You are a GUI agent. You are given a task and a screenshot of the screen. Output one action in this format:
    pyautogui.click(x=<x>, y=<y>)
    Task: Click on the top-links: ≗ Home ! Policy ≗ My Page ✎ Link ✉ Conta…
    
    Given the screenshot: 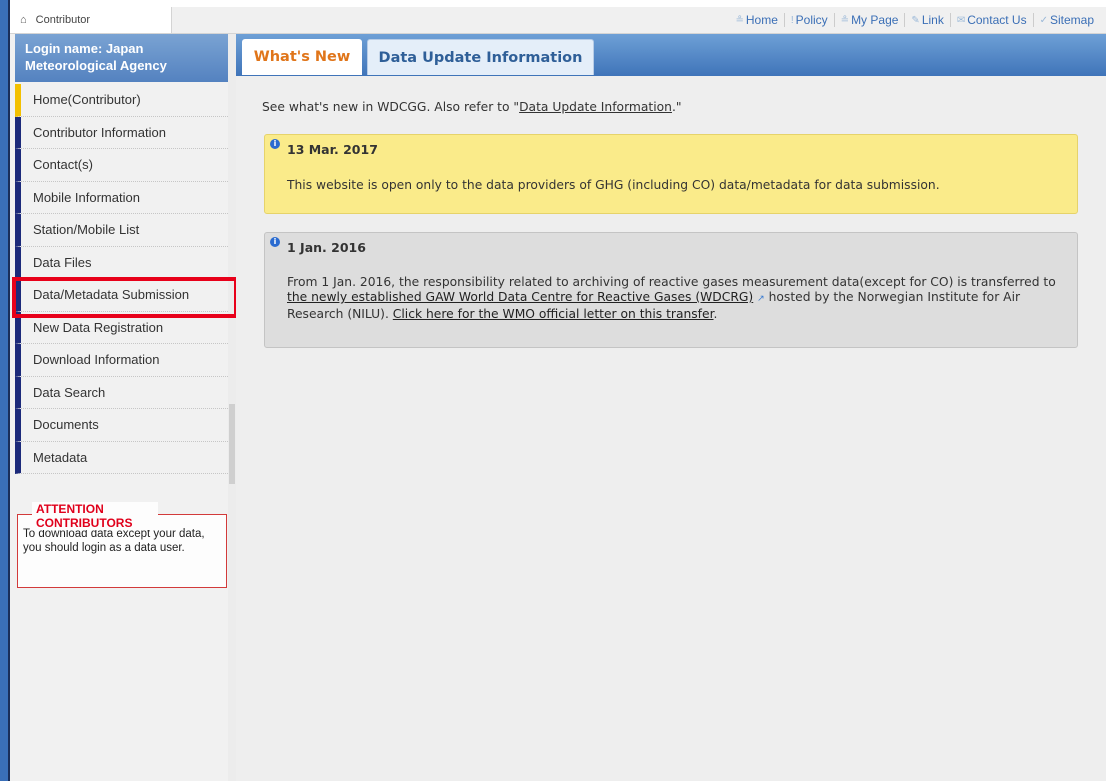 What is the action you would take?
    pyautogui.click(x=914, y=20)
    